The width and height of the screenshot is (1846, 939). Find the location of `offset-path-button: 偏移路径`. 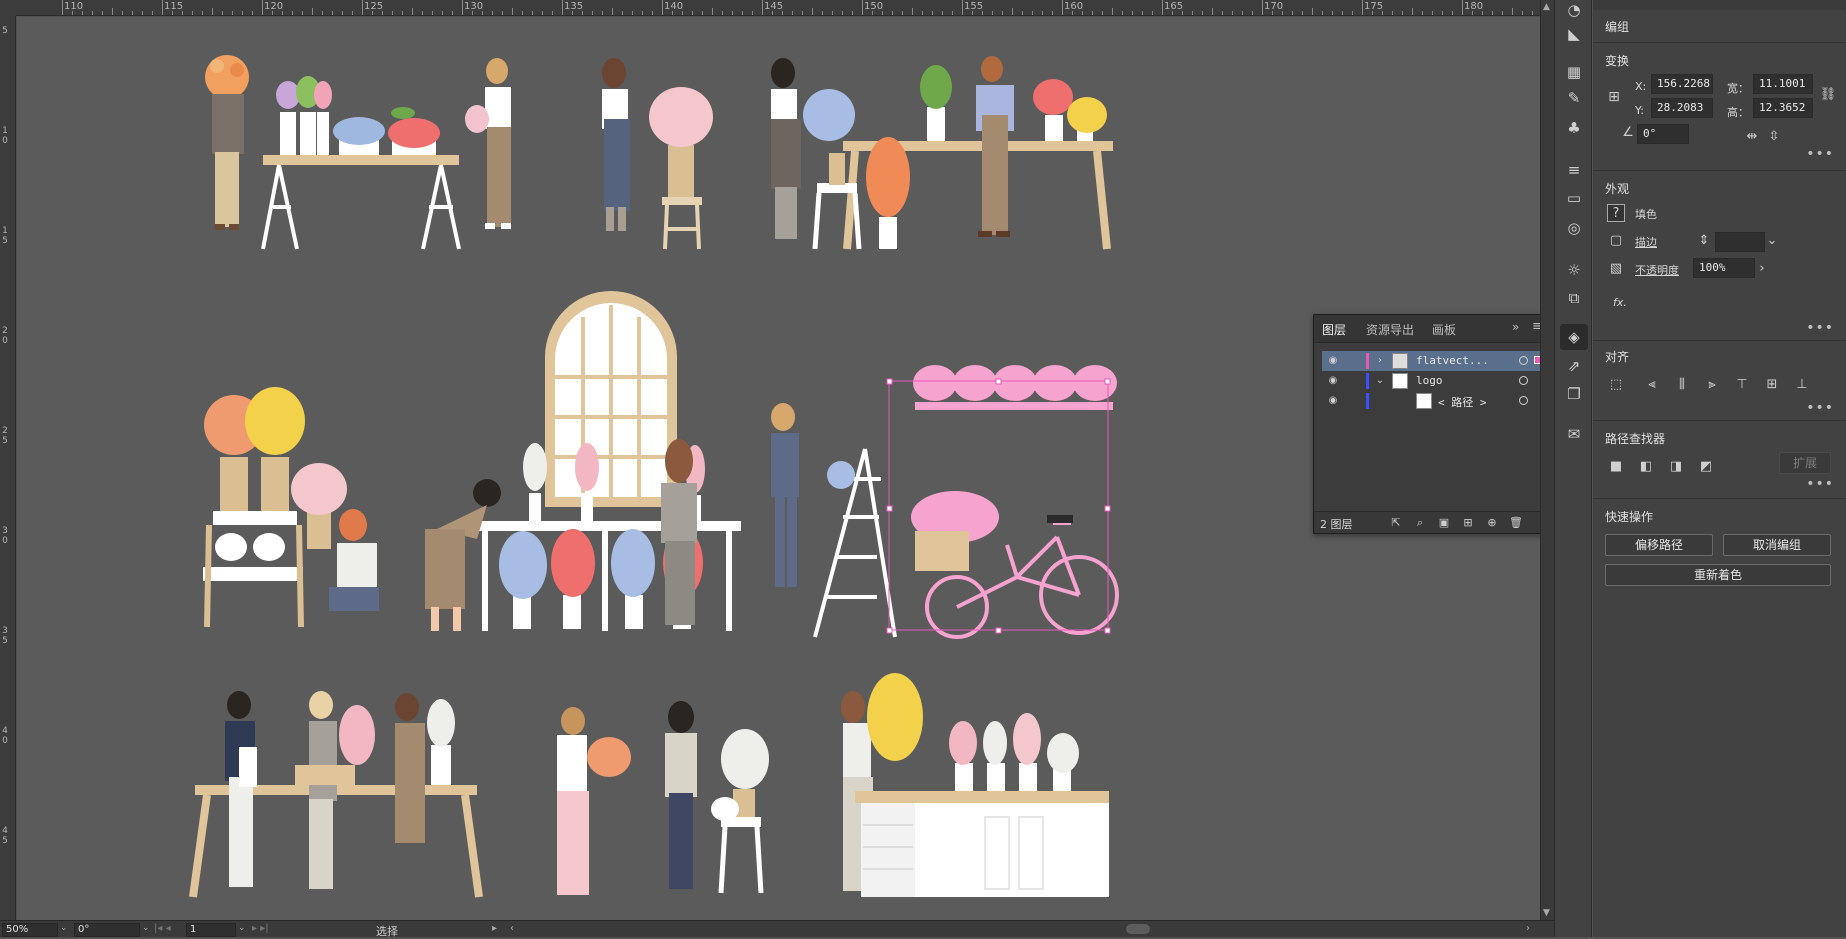

offset-path-button: 偏移路径 is located at coordinates (1659, 545).